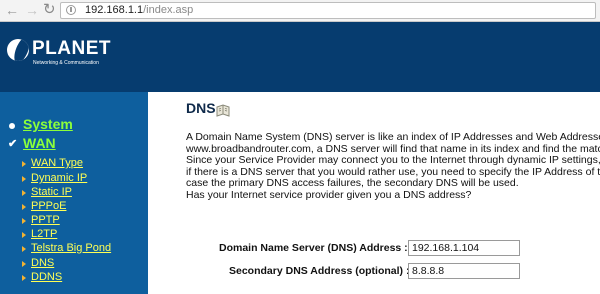  What do you see at coordinates (51, 192) in the screenshot?
I see `sidebar-subitem-label: Static IP` at bounding box center [51, 192].